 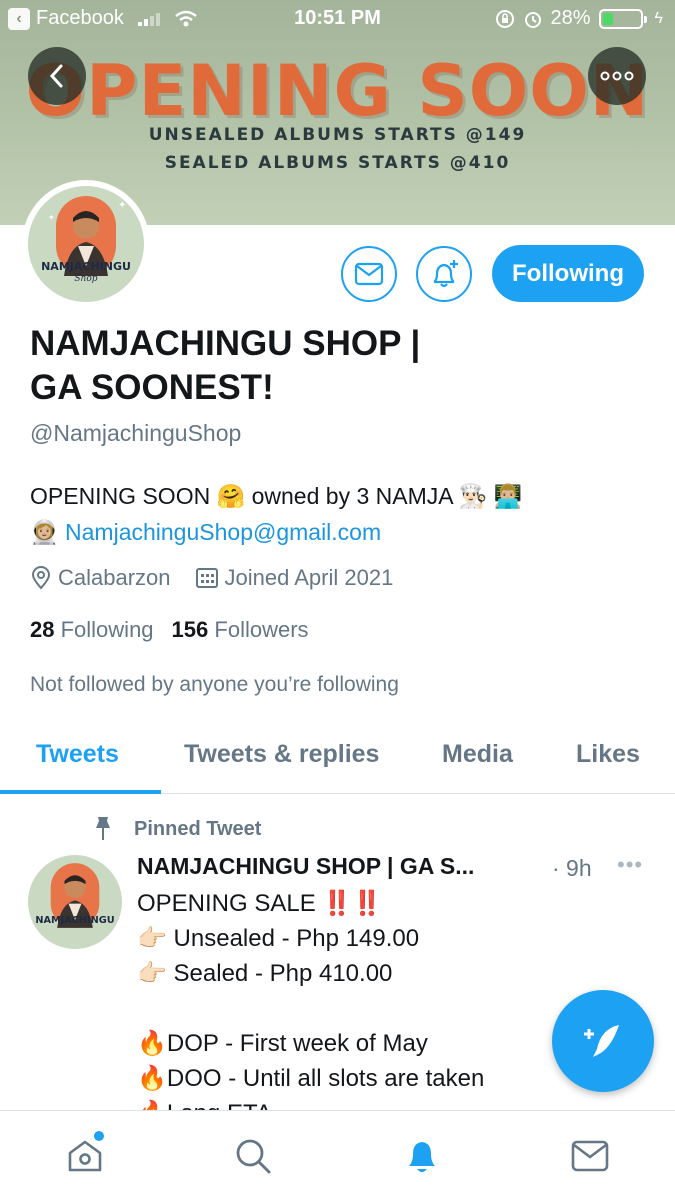 What do you see at coordinates (570, 18) in the screenshot?
I see `battery-percent: 28%` at bounding box center [570, 18].